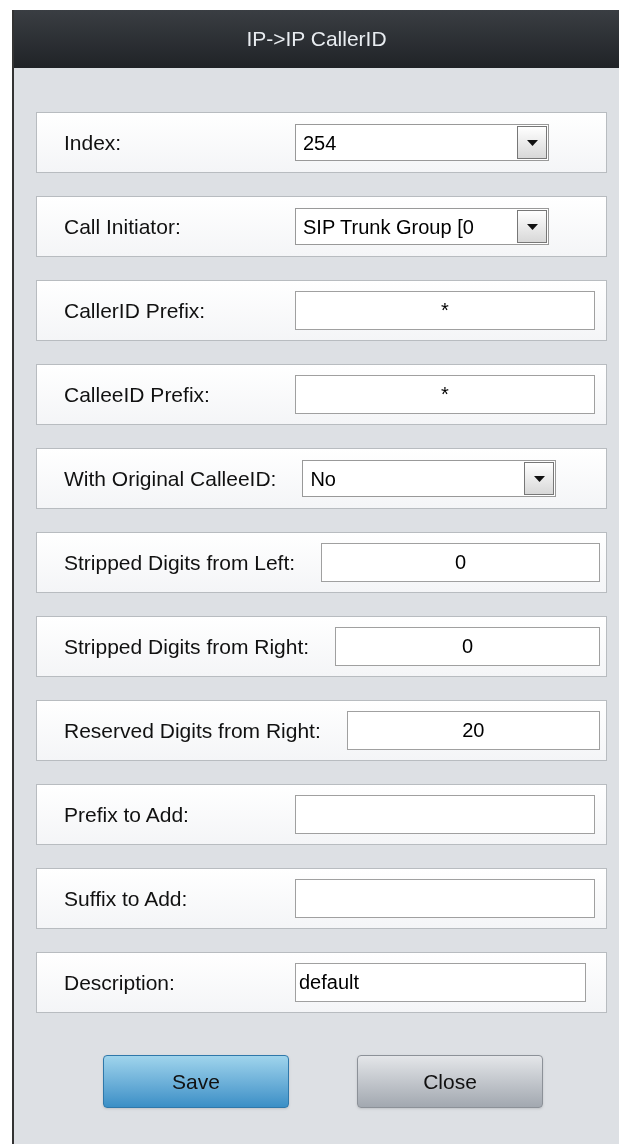 This screenshot has height=1144, width=619. Describe the element at coordinates (196, 1081) in the screenshot. I see `save-button: Save` at that location.